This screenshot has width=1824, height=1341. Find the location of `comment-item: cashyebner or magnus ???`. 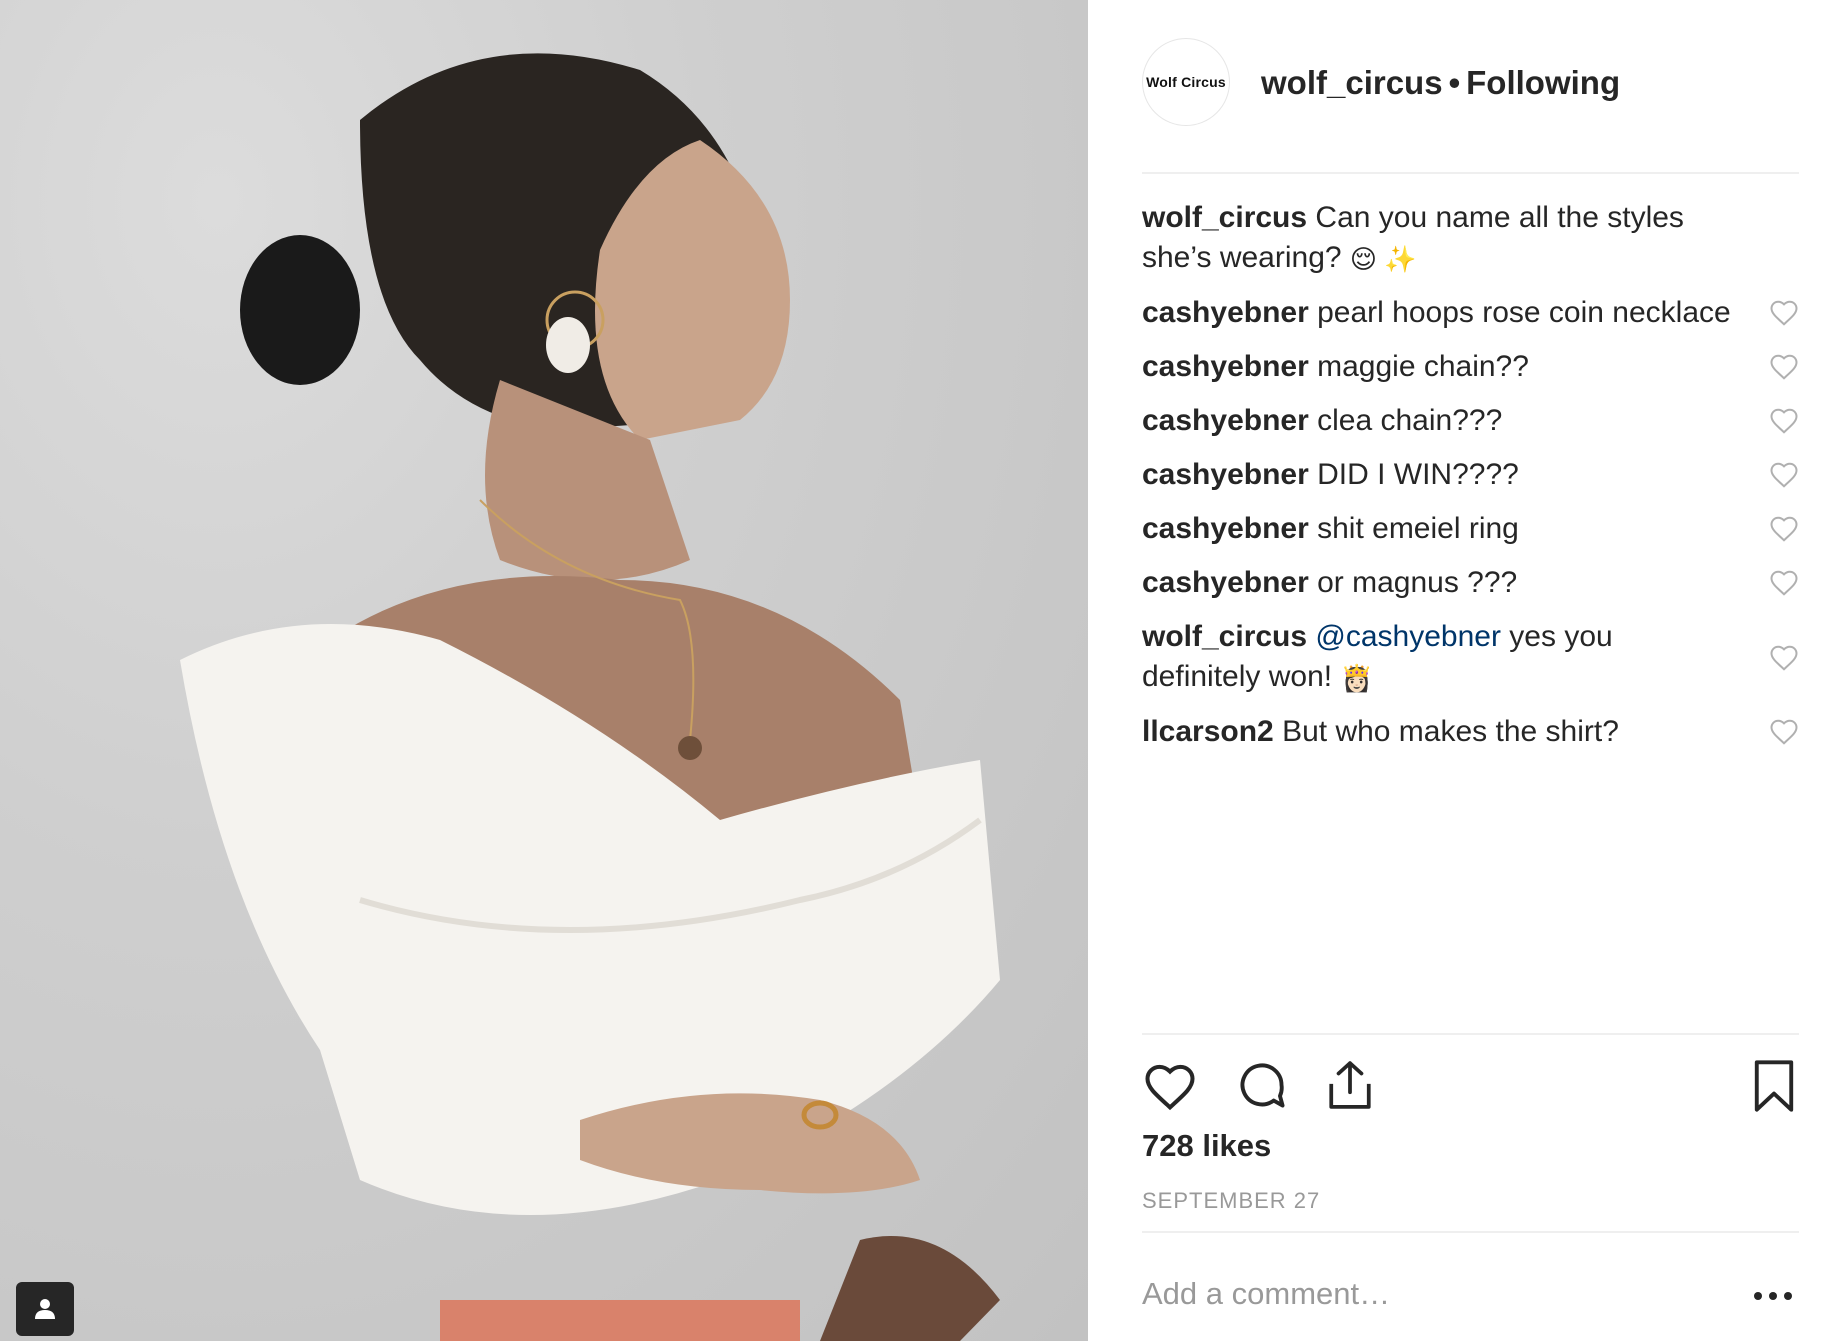

comment-item: cashyebner or magnus ??? is located at coordinates (1470, 583).